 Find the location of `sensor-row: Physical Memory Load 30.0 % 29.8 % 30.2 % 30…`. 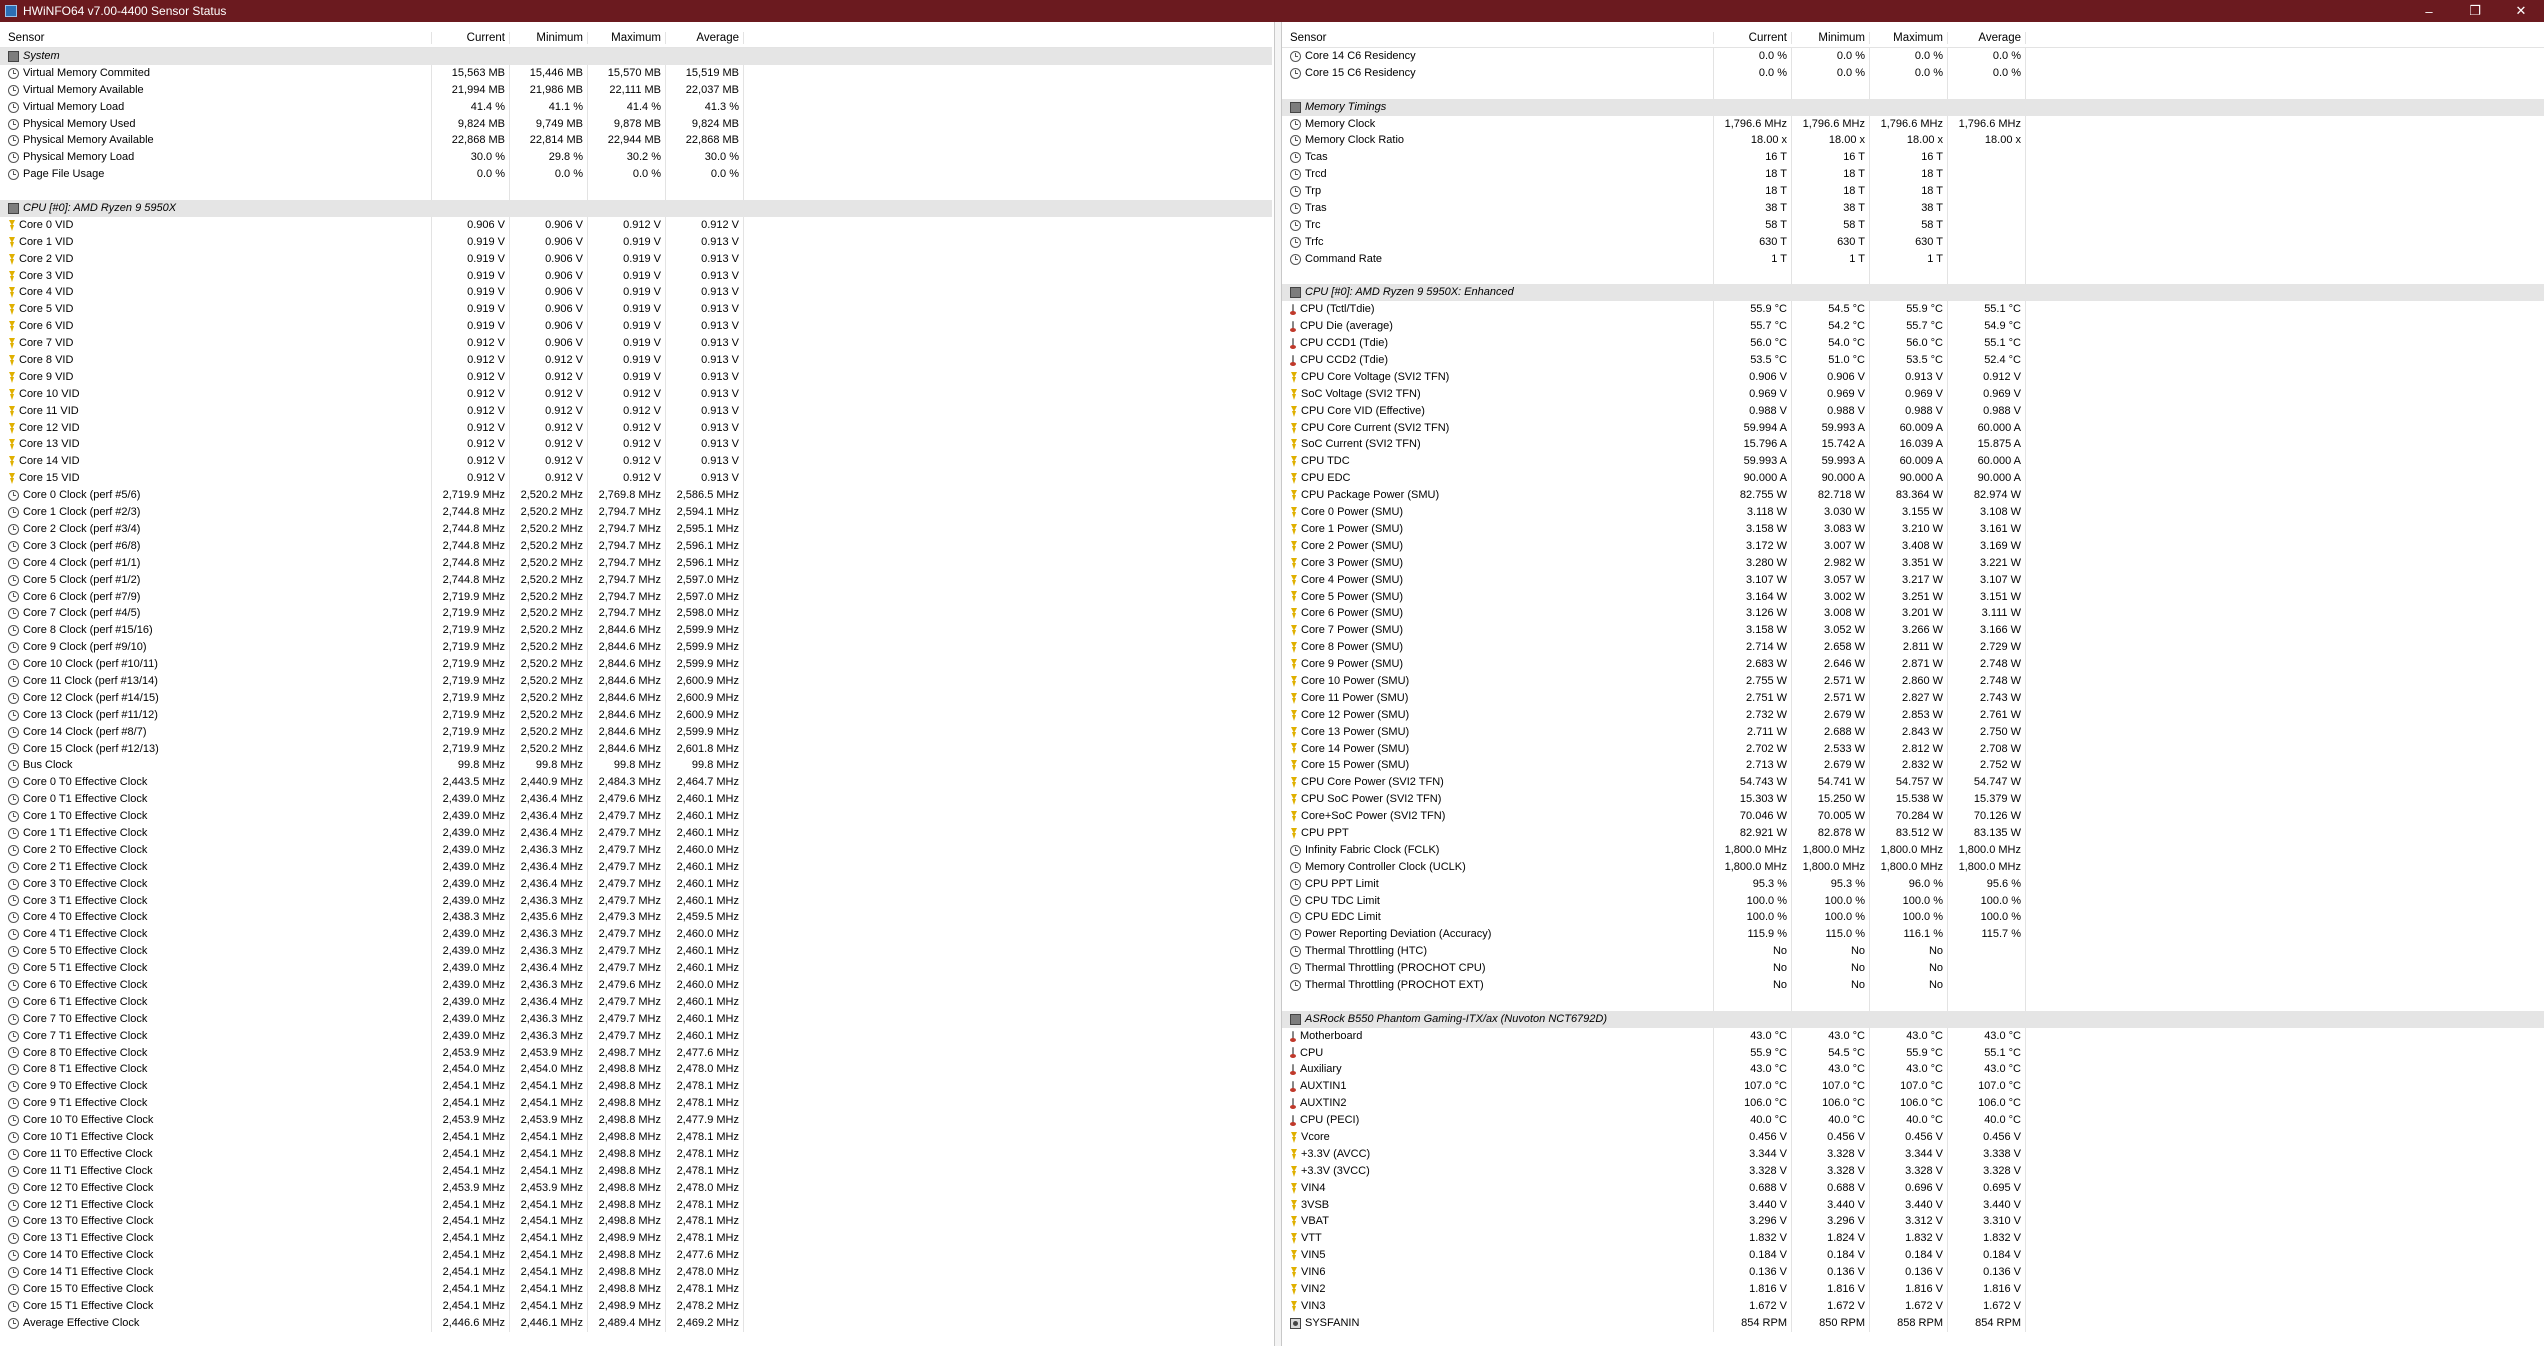

sensor-row: Physical Memory Load 30.0 % 29.8 % 30.2 % 30… is located at coordinates (636, 158).